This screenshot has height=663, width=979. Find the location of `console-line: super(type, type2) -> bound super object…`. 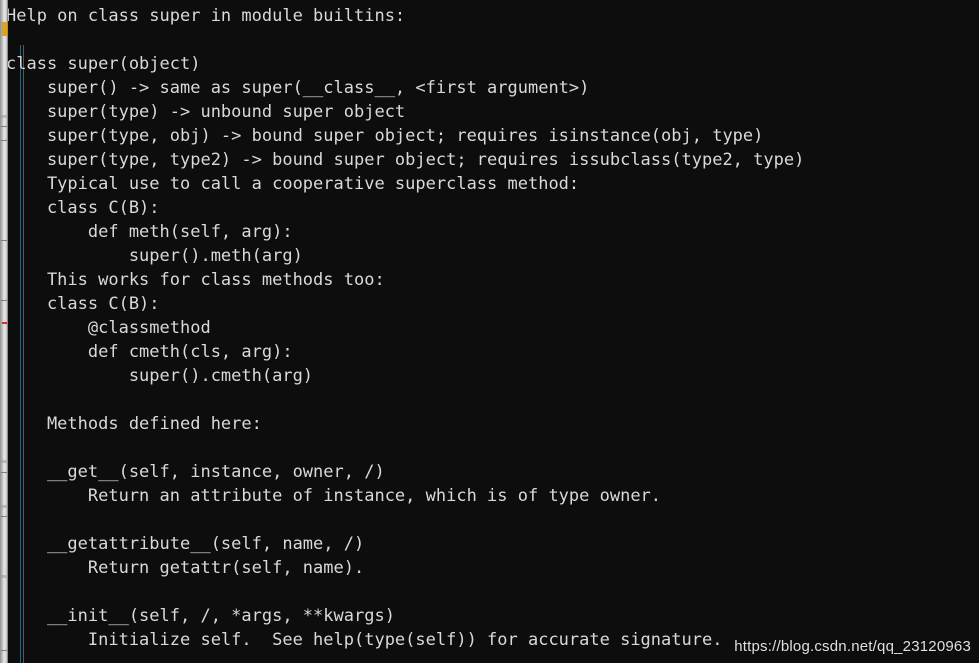

console-line: super(type, type2) -> bound super object… is located at coordinates (405, 160).